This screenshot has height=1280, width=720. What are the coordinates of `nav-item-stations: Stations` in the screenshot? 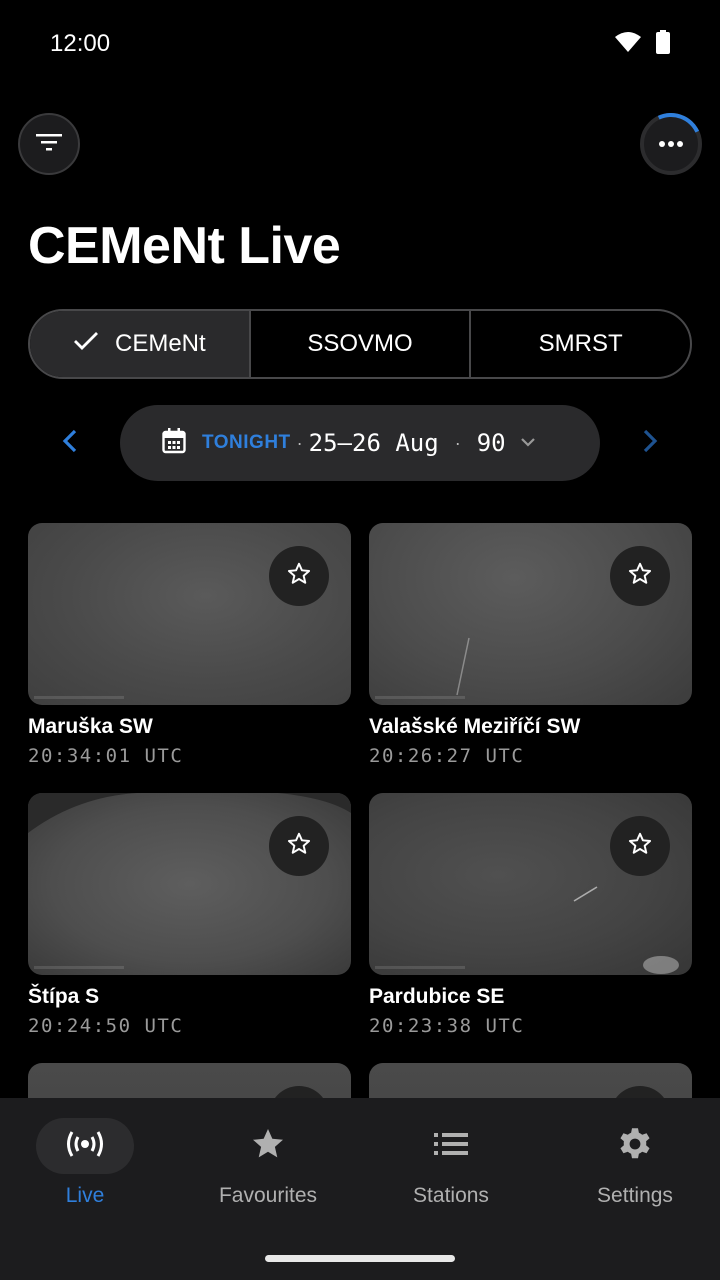 It's located at (451, 1173).